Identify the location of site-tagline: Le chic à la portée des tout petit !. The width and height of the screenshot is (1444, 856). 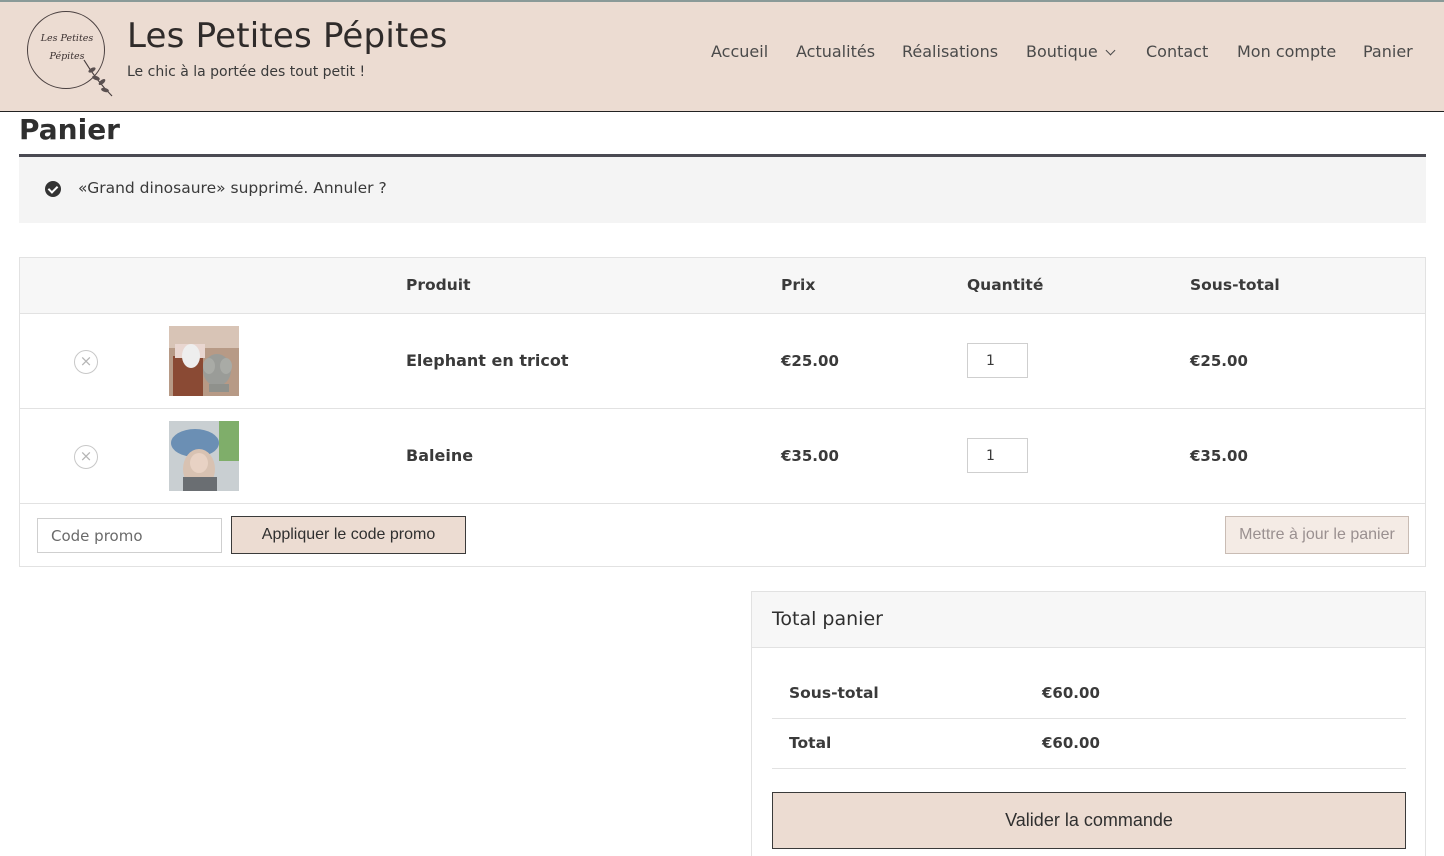
(246, 72).